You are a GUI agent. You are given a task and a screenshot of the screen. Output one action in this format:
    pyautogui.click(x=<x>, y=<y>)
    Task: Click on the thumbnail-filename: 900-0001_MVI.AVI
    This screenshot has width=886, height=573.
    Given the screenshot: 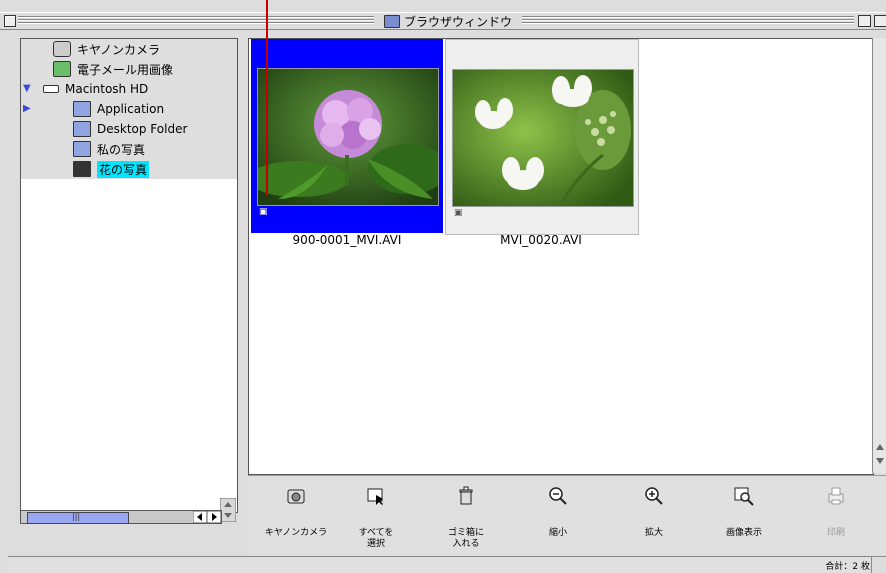 What is the action you would take?
    pyautogui.click(x=347, y=240)
    